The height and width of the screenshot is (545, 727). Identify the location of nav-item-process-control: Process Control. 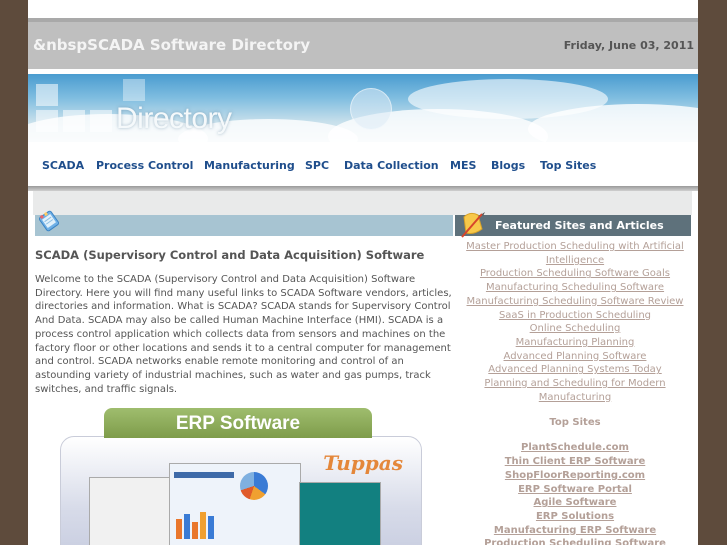
(144, 165).